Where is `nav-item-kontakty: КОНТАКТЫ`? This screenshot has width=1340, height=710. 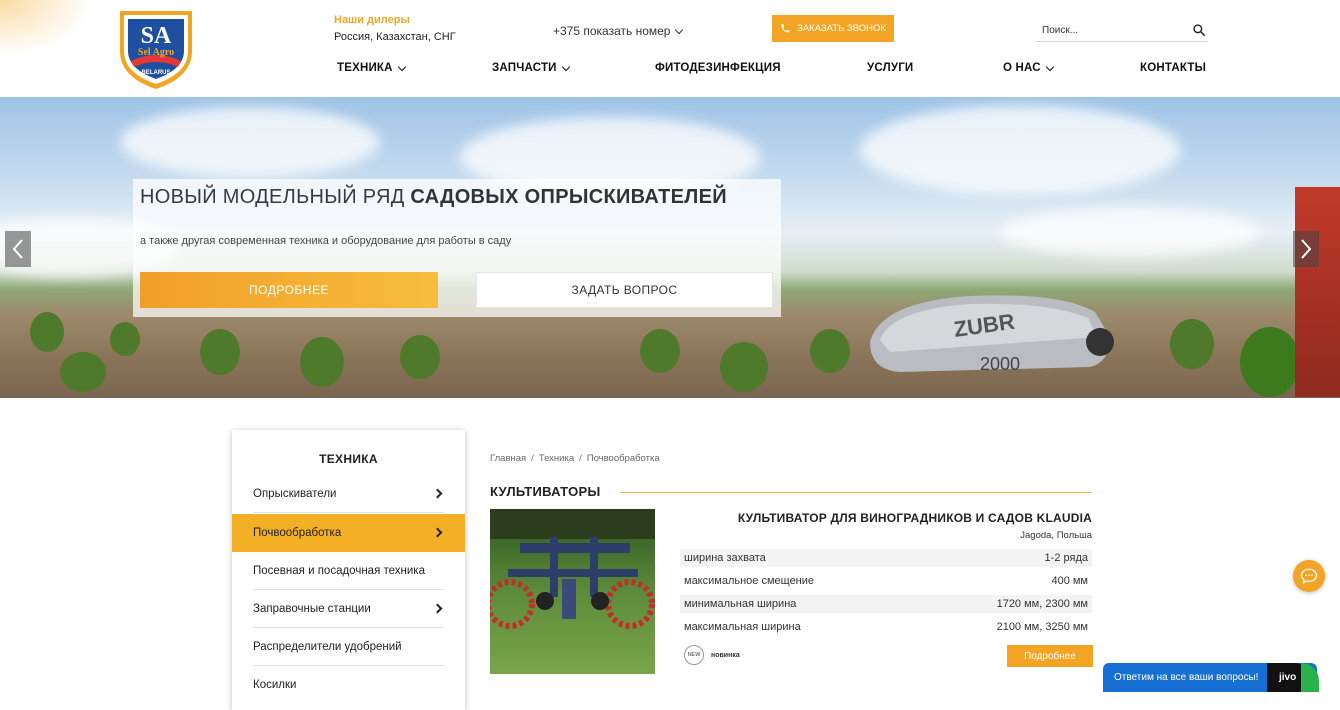 nav-item-kontakty: КОНТАКТЫ is located at coordinates (1173, 68).